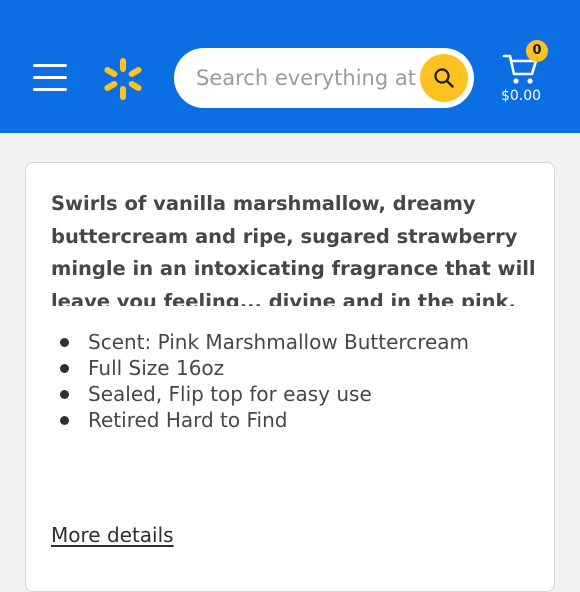  What do you see at coordinates (123, 79) in the screenshot?
I see `walmart-spark-logo` at bounding box center [123, 79].